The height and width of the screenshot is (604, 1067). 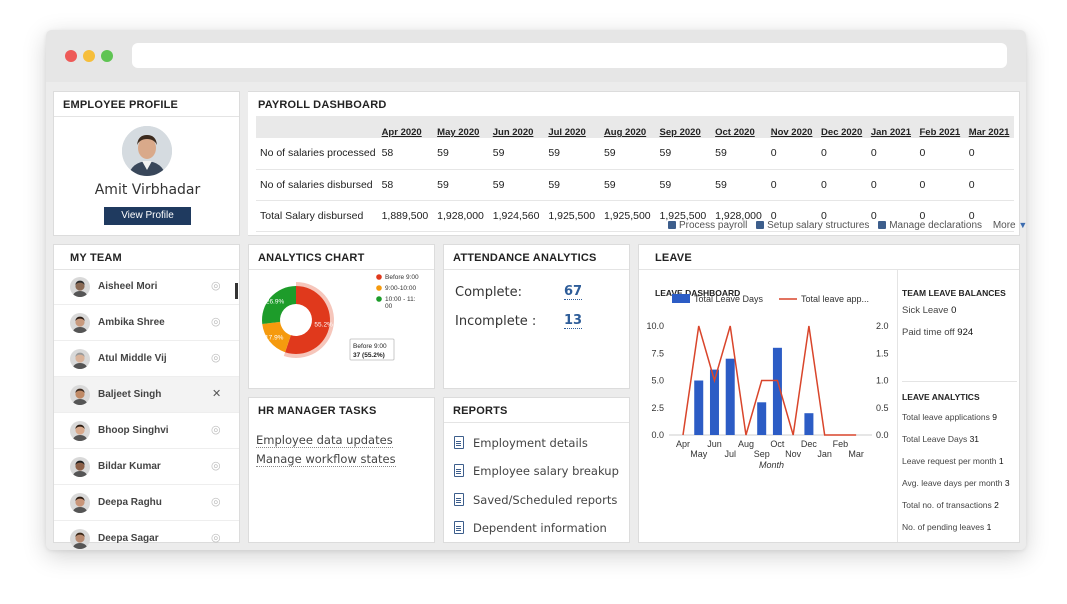 What do you see at coordinates (657, 435) in the screenshot?
I see `y-tick-label: 0.0` at bounding box center [657, 435].